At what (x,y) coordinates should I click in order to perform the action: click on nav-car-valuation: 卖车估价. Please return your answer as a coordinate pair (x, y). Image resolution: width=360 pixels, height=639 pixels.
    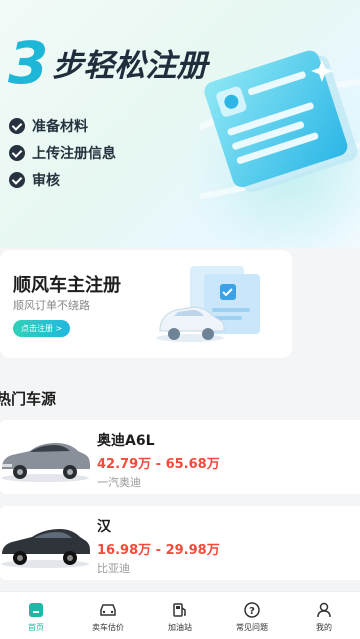
    Looking at the image, I should click on (108, 615).